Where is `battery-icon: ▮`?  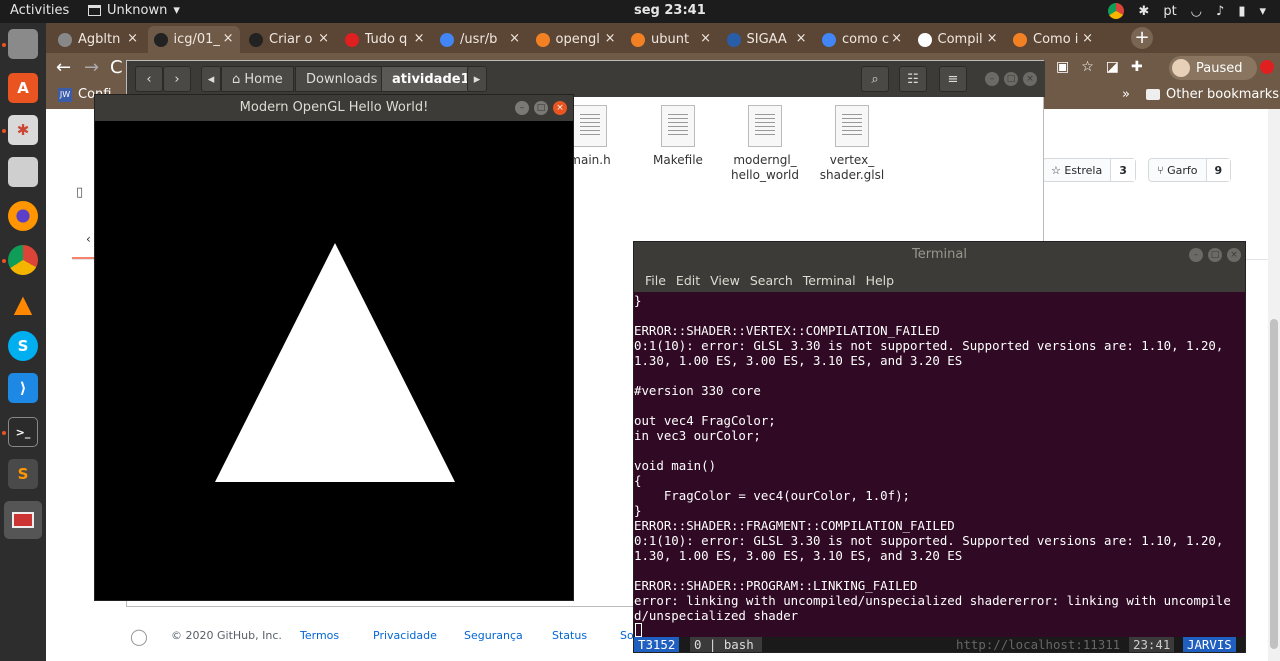 battery-icon: ▮ is located at coordinates (1241, 11).